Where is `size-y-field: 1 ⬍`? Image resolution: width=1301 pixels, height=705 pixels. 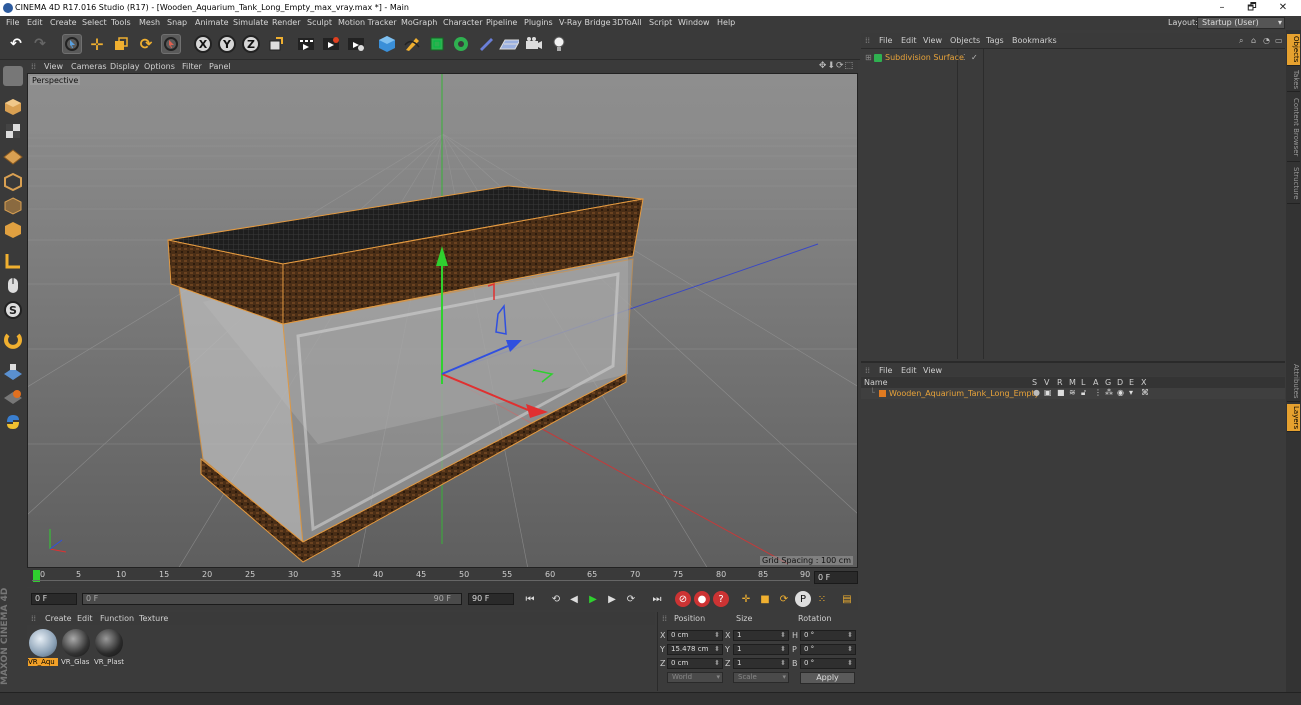 size-y-field: 1 ⬍ is located at coordinates (761, 649).